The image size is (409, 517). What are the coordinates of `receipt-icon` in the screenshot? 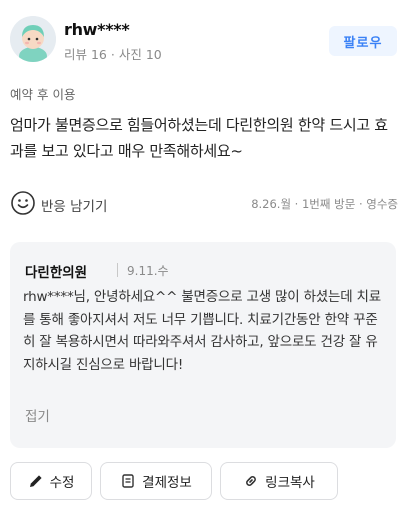 It's located at (128, 481).